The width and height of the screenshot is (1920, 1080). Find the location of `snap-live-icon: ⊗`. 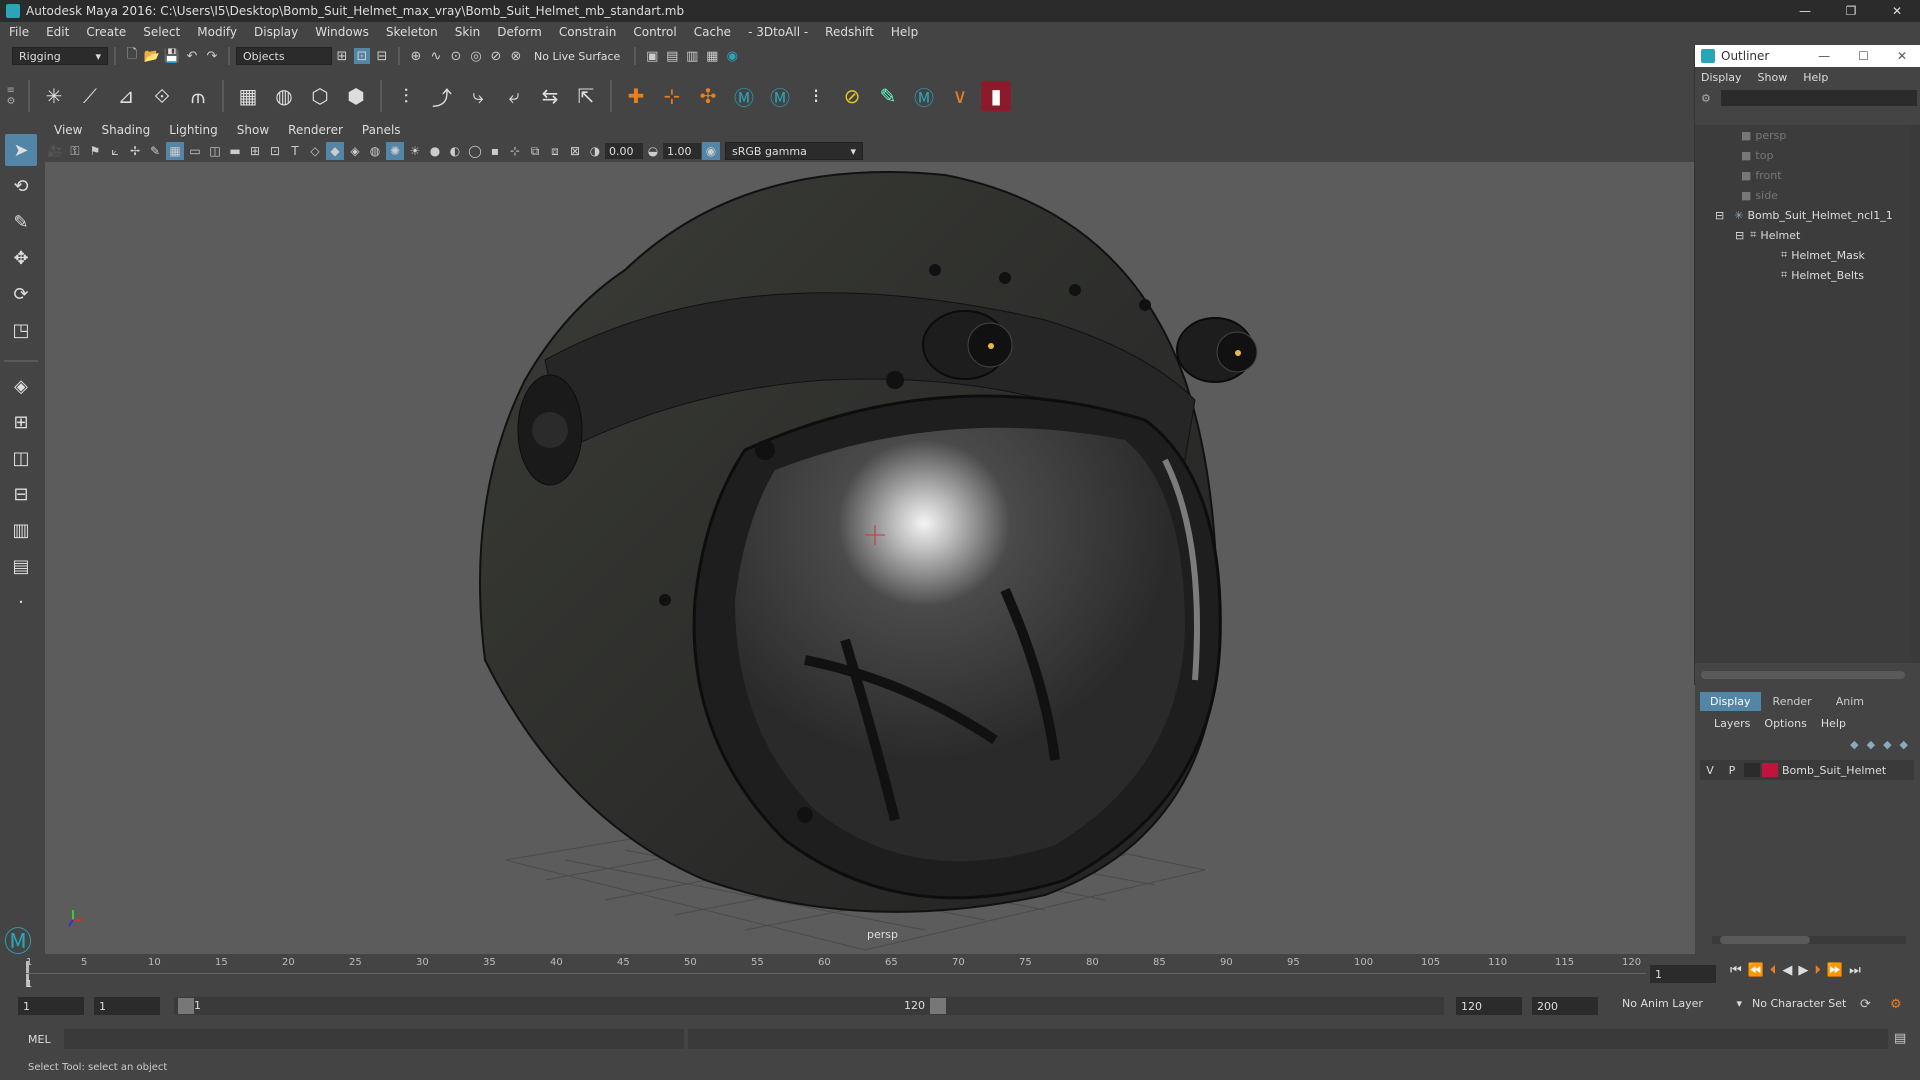

snap-live-icon: ⊗ is located at coordinates (516, 56).